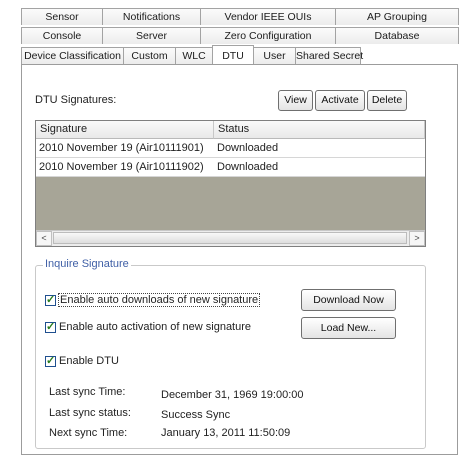  Describe the element at coordinates (274, 55) in the screenshot. I see `tab-user: User` at that location.